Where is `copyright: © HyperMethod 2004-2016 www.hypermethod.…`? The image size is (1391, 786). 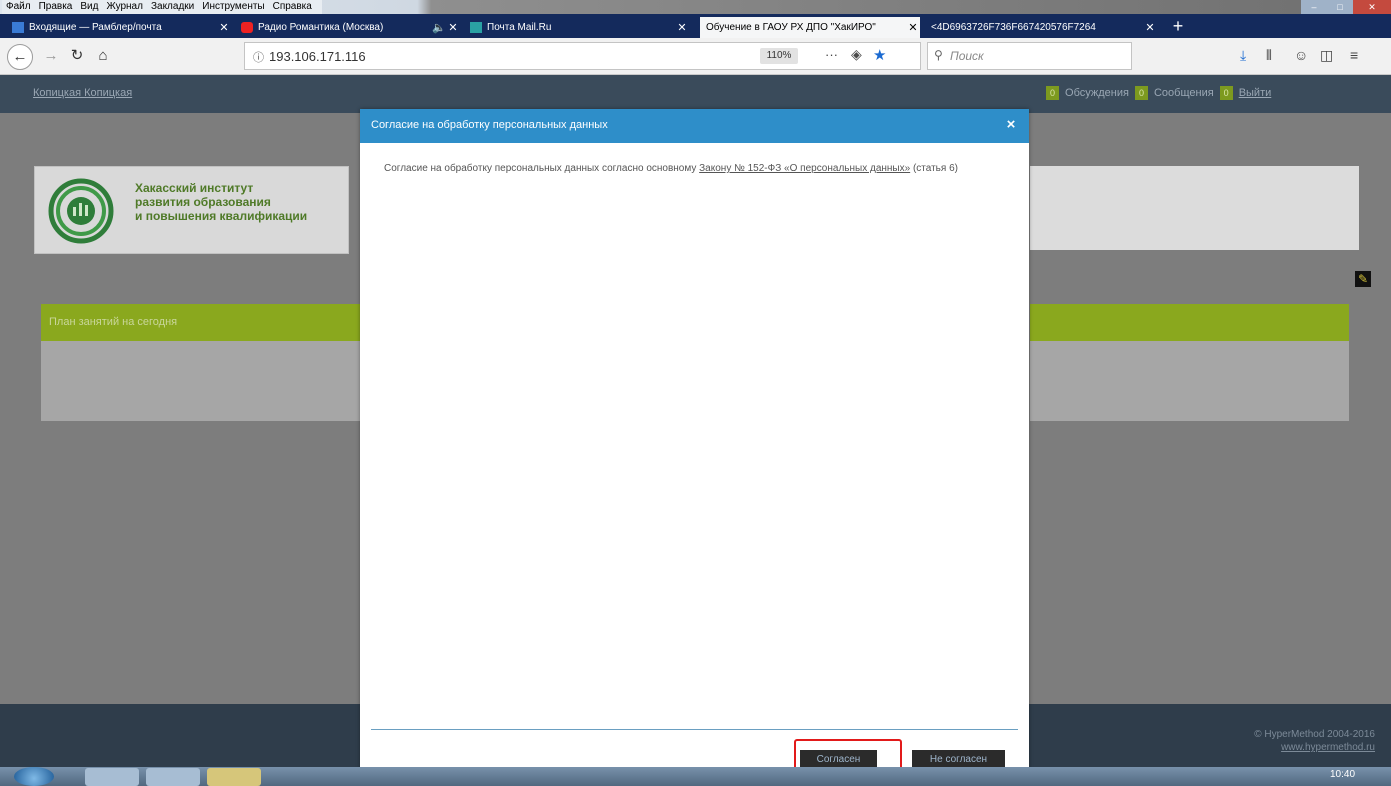 copyright: © HyperMethod 2004-2016 www.hypermethod.… is located at coordinates (1300, 741).